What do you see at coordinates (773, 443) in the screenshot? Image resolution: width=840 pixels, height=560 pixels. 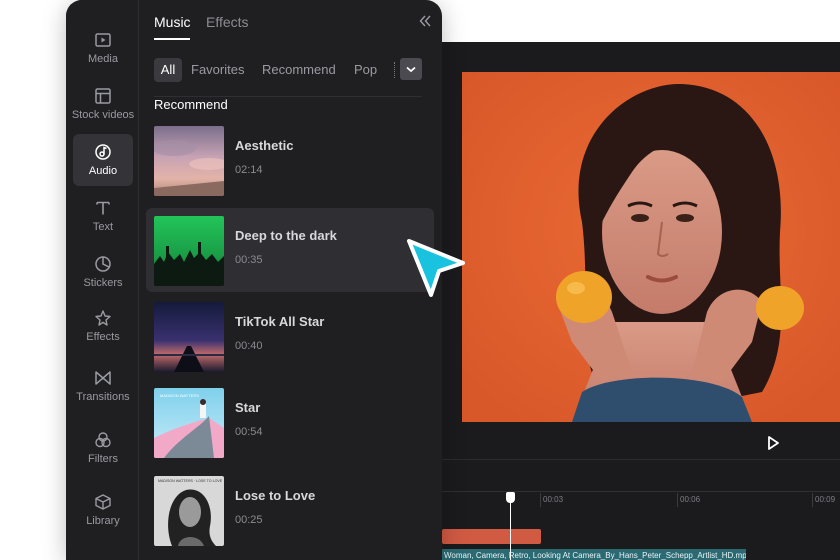 I see `play-icon` at bounding box center [773, 443].